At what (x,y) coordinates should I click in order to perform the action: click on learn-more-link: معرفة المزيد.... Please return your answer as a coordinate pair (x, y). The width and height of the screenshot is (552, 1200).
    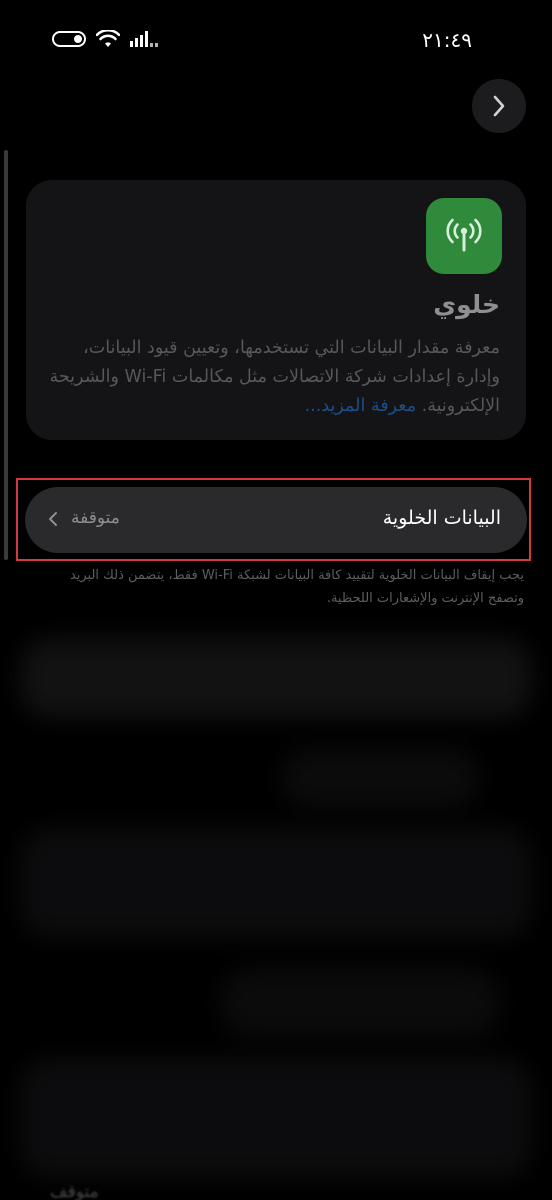
    Looking at the image, I should click on (361, 406).